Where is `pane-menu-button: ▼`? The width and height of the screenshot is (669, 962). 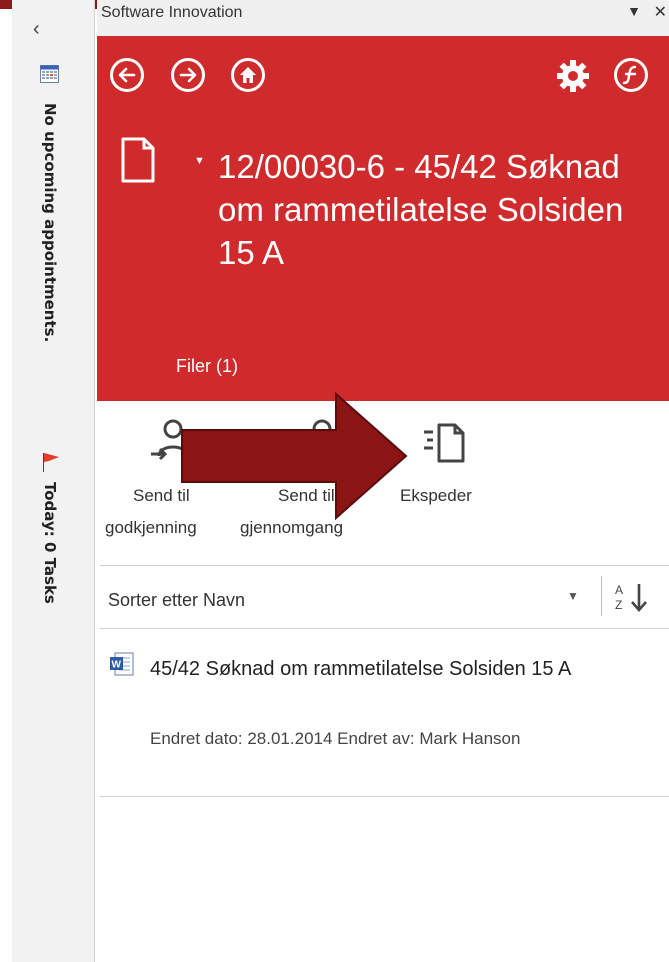 pane-menu-button: ▼ is located at coordinates (634, 11).